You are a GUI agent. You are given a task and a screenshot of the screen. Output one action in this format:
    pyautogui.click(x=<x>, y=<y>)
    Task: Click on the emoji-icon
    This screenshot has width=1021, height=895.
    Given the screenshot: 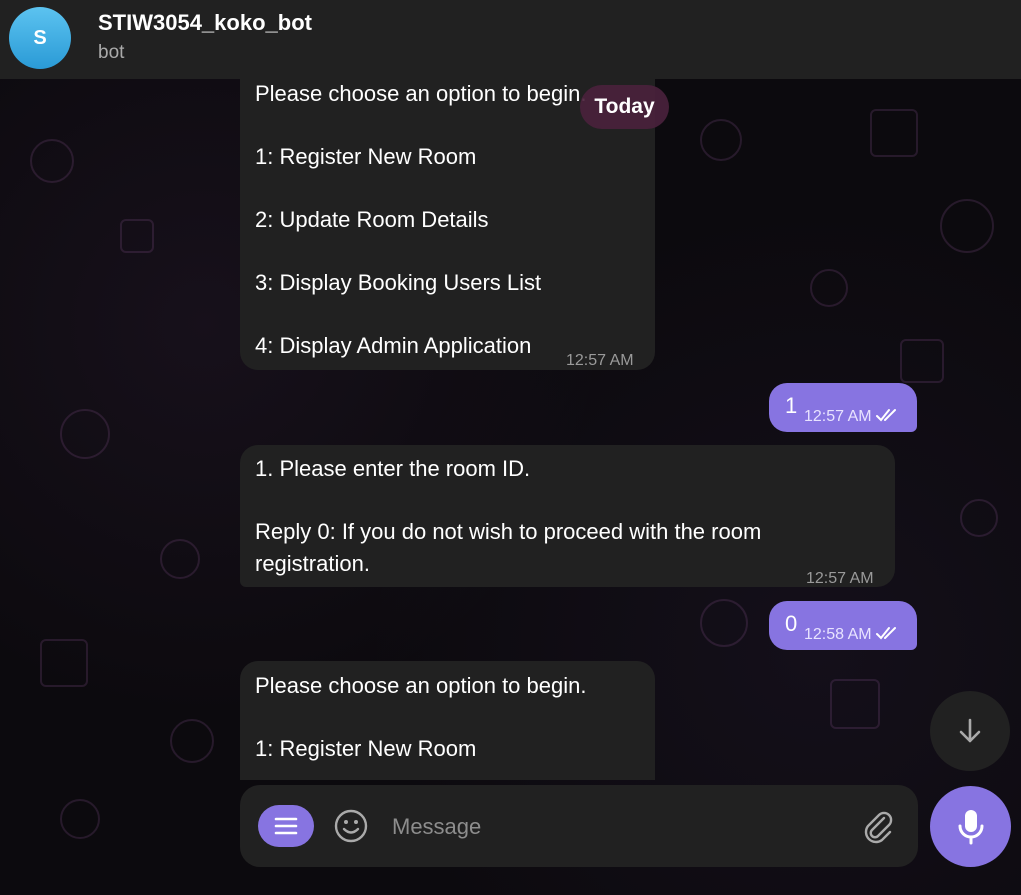 What is the action you would take?
    pyautogui.click(x=351, y=826)
    